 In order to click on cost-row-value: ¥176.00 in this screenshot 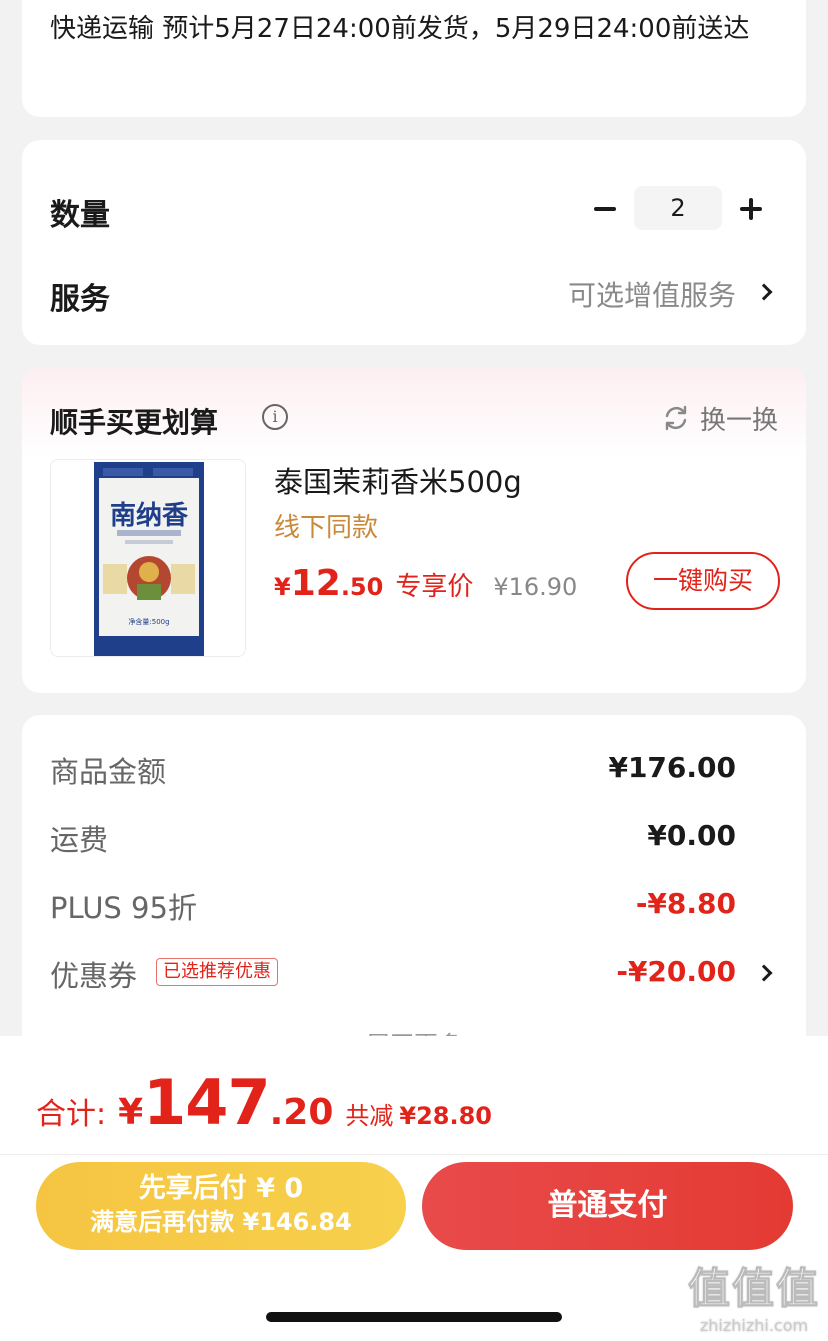, I will do `click(672, 767)`.